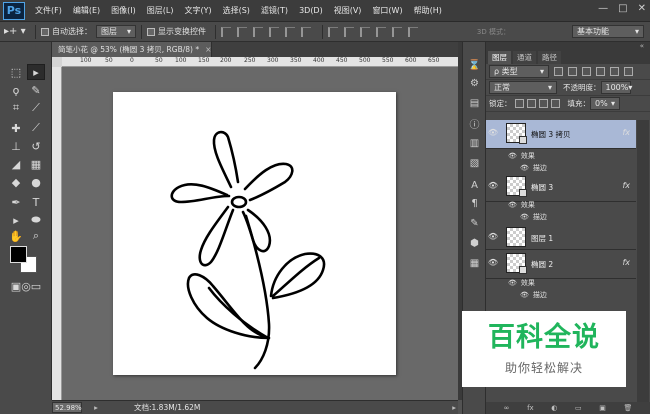 The height and width of the screenshot is (414, 650). What do you see at coordinates (558, 71) in the screenshot?
I see `filter-pixel-icon` at bounding box center [558, 71].